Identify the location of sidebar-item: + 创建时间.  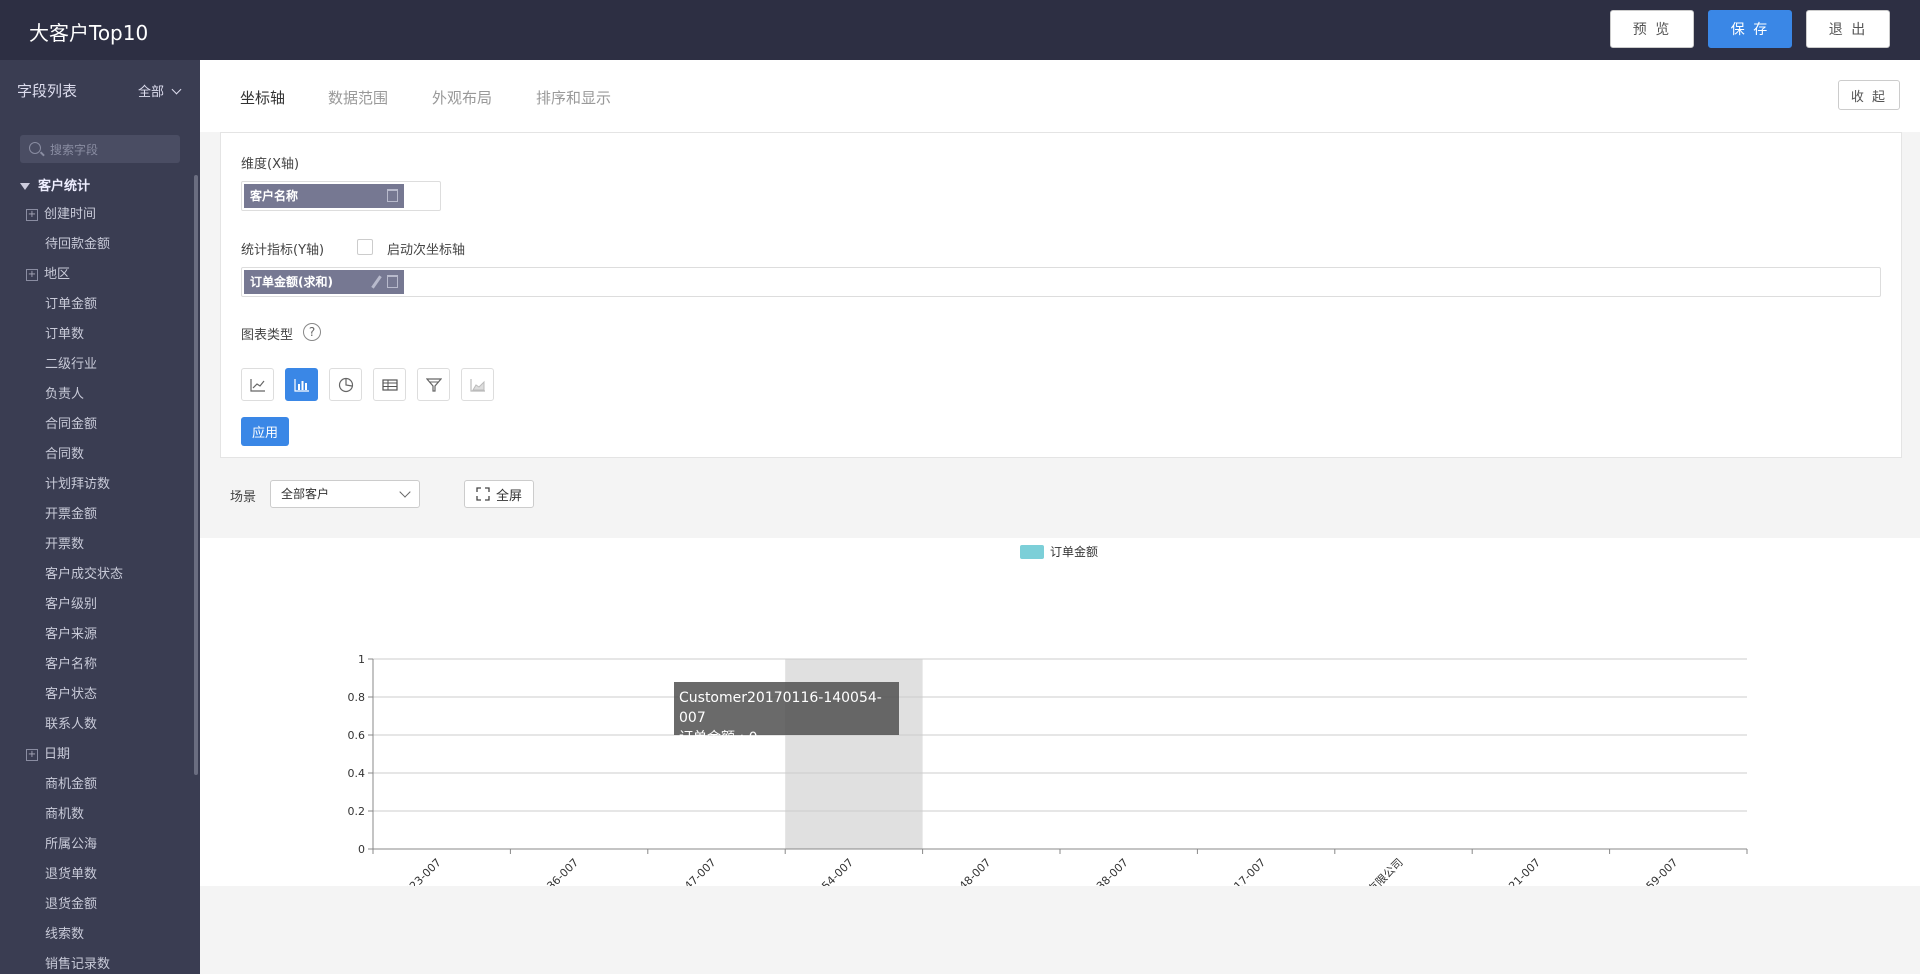
(95, 215).